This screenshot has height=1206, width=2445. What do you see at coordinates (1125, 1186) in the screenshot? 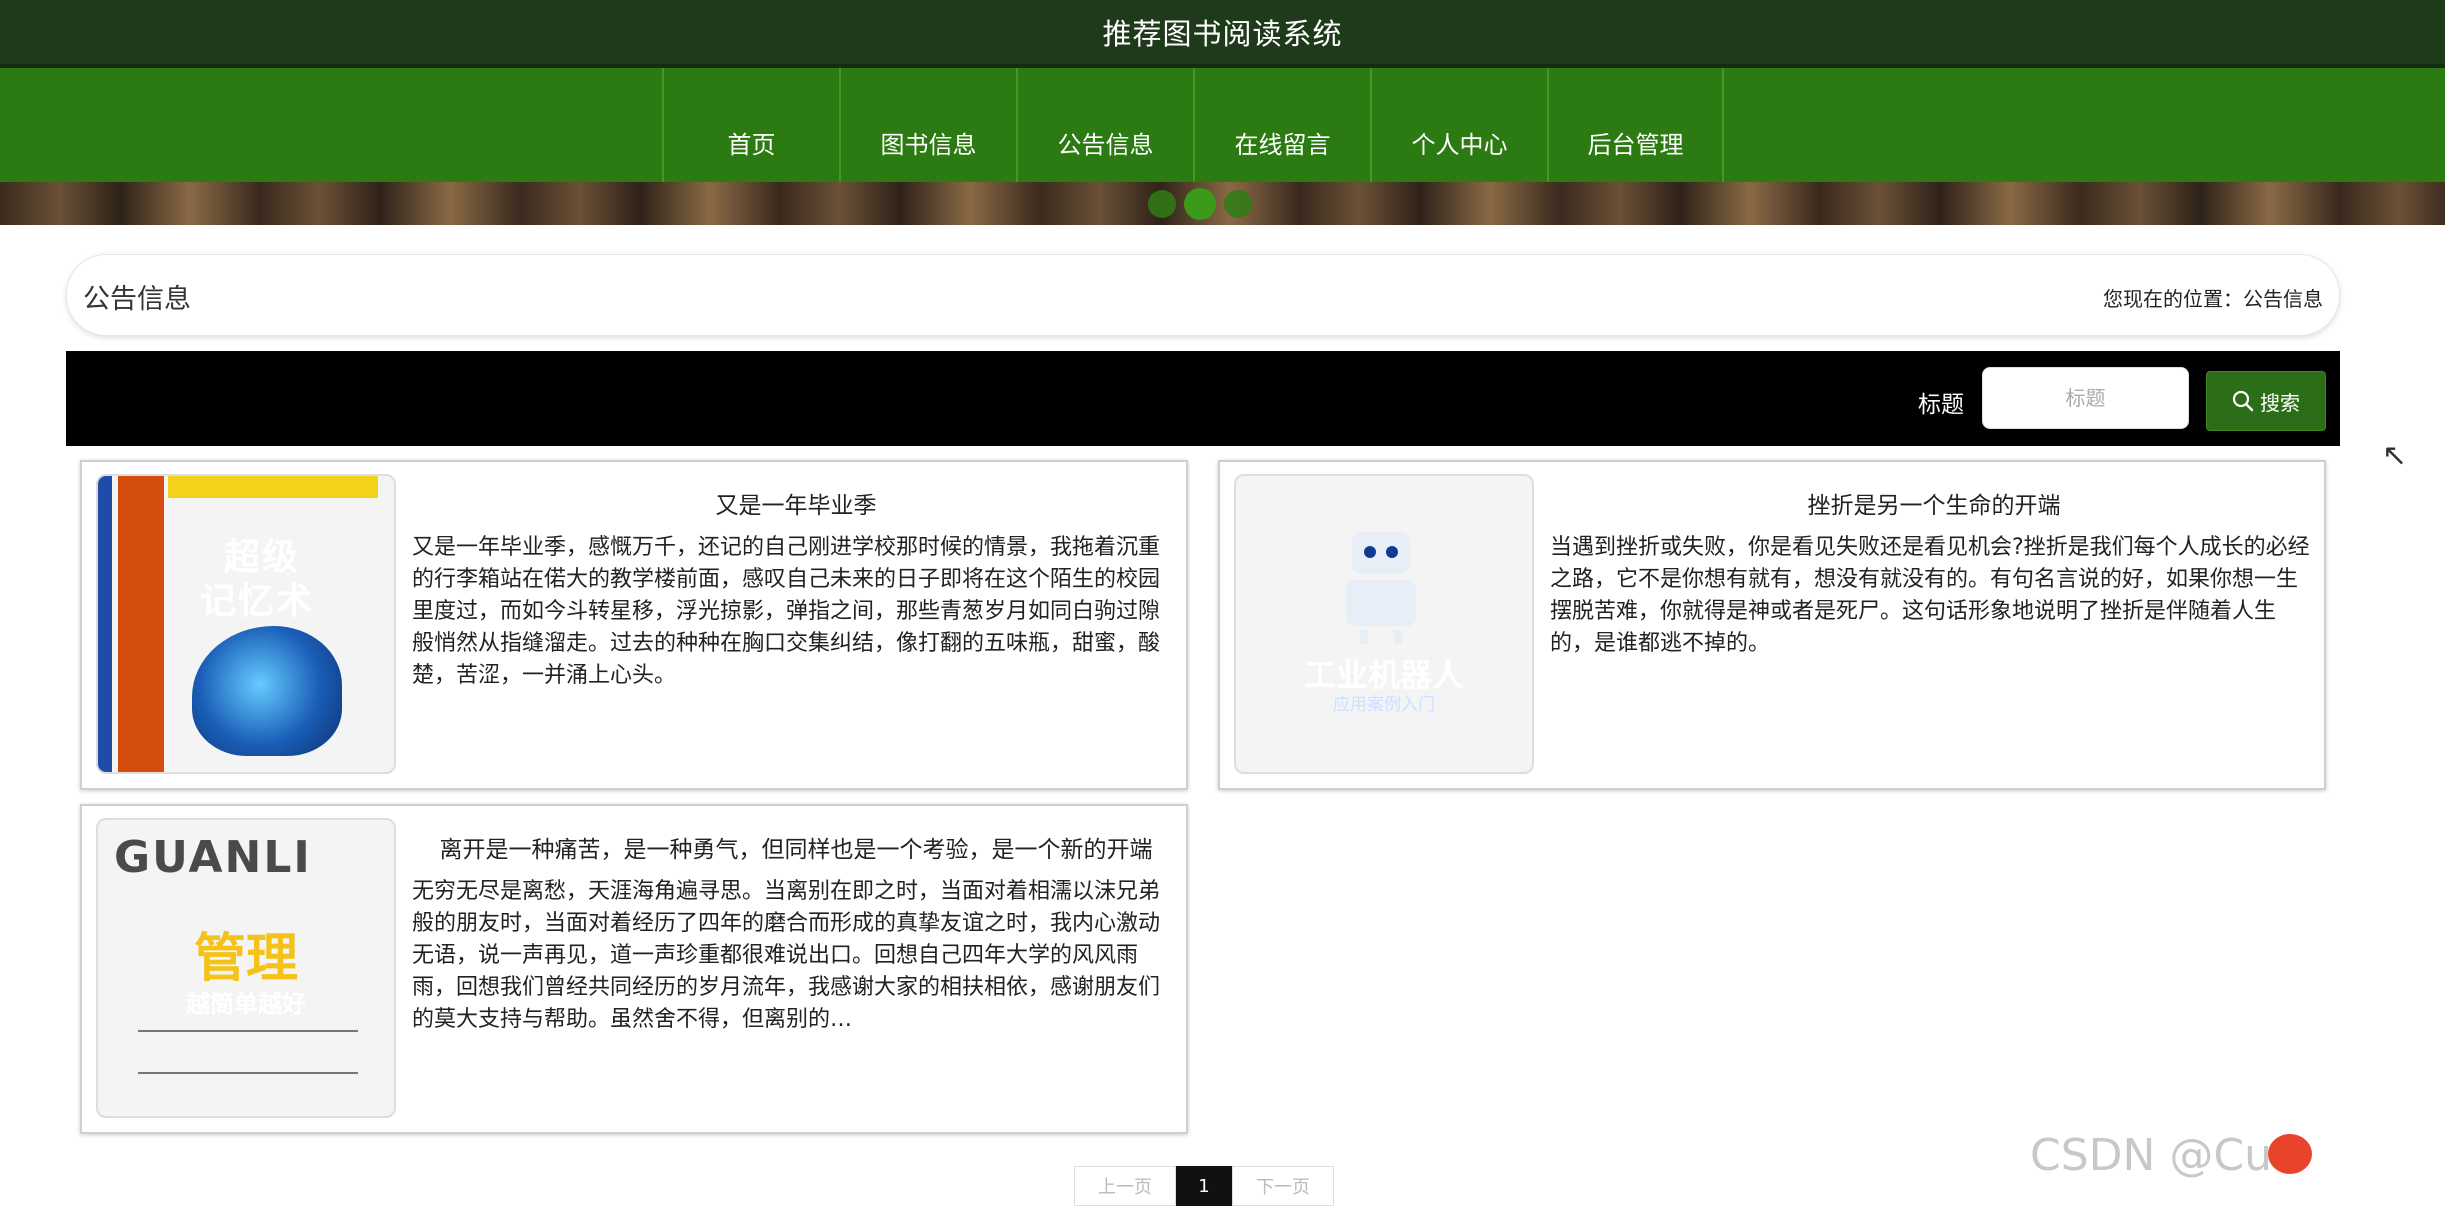
I see `prev-page-button: 上一页` at bounding box center [1125, 1186].